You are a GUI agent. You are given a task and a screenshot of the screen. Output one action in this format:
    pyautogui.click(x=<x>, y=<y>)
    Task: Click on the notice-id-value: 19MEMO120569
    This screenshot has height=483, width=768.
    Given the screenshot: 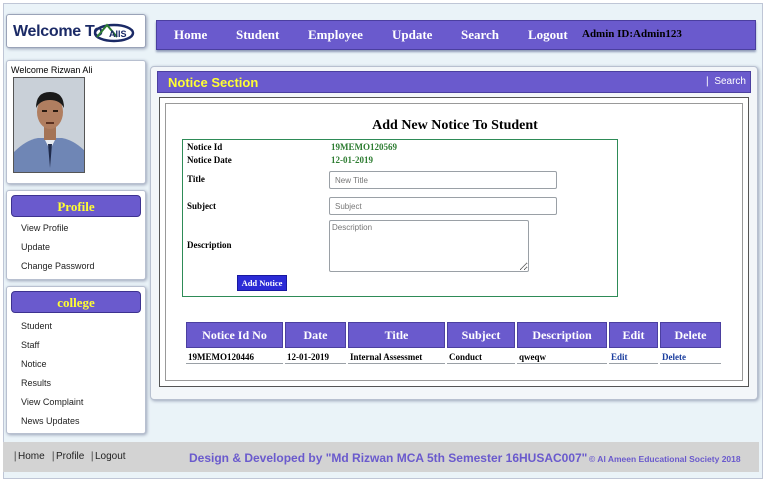 What is the action you would take?
    pyautogui.click(x=364, y=147)
    